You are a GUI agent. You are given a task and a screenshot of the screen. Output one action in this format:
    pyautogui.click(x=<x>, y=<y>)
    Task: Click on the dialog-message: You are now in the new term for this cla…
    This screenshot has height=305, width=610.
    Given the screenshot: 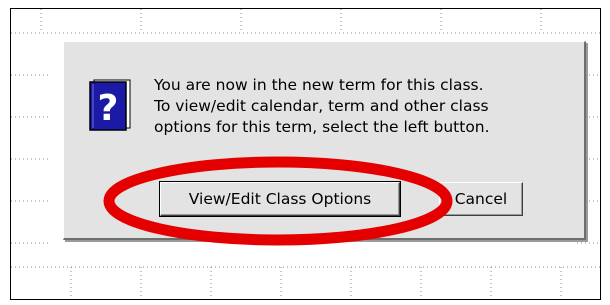 What is the action you would take?
    pyautogui.click(x=364, y=106)
    